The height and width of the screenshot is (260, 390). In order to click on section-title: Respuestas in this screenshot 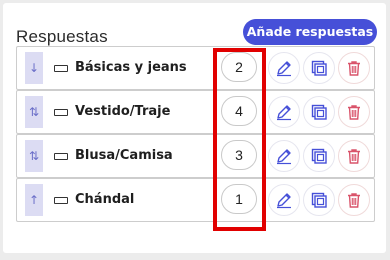, I will do `click(62, 36)`.